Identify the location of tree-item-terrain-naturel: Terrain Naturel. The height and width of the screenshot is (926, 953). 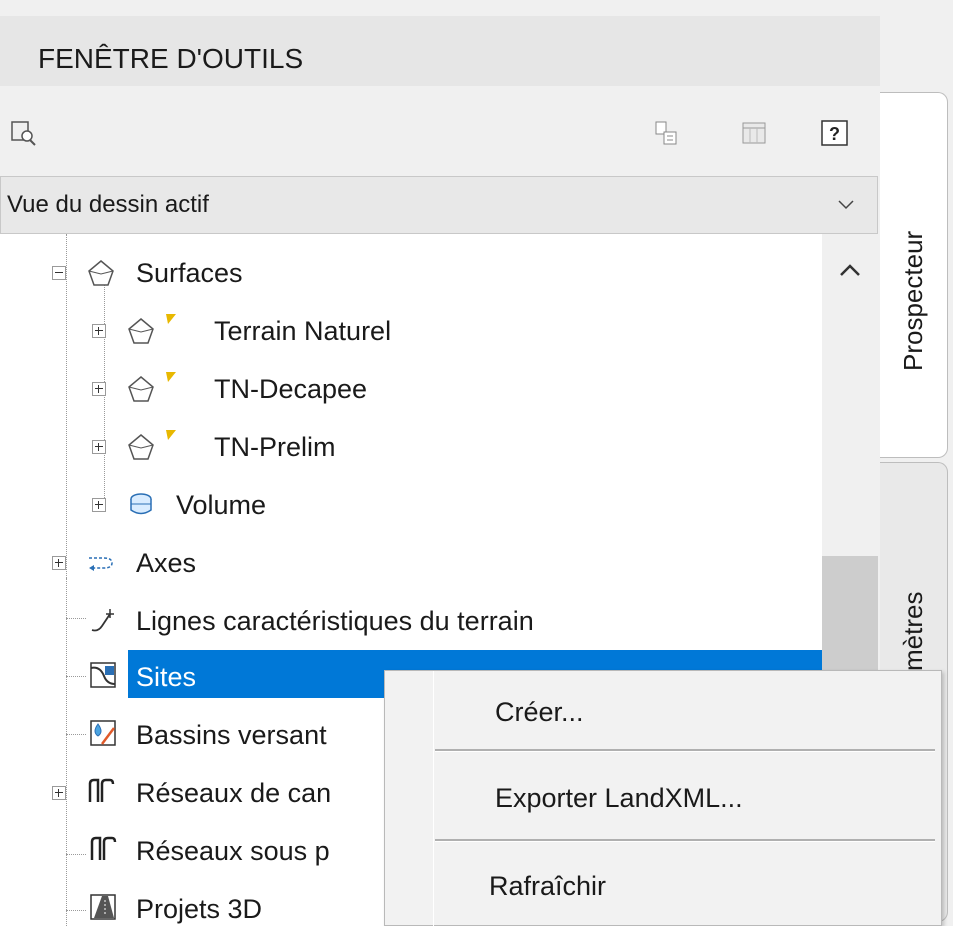
(410, 331).